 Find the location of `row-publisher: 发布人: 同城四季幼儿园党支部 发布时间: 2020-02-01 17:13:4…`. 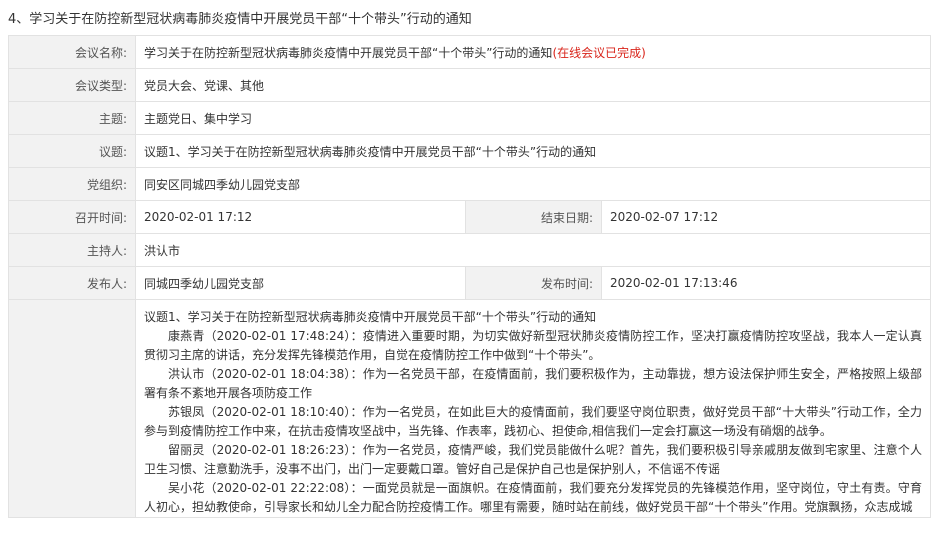

row-publisher: 发布人: 同城四季幼儿园党支部 发布时间: 2020-02-01 17:13:4… is located at coordinates (469, 283).